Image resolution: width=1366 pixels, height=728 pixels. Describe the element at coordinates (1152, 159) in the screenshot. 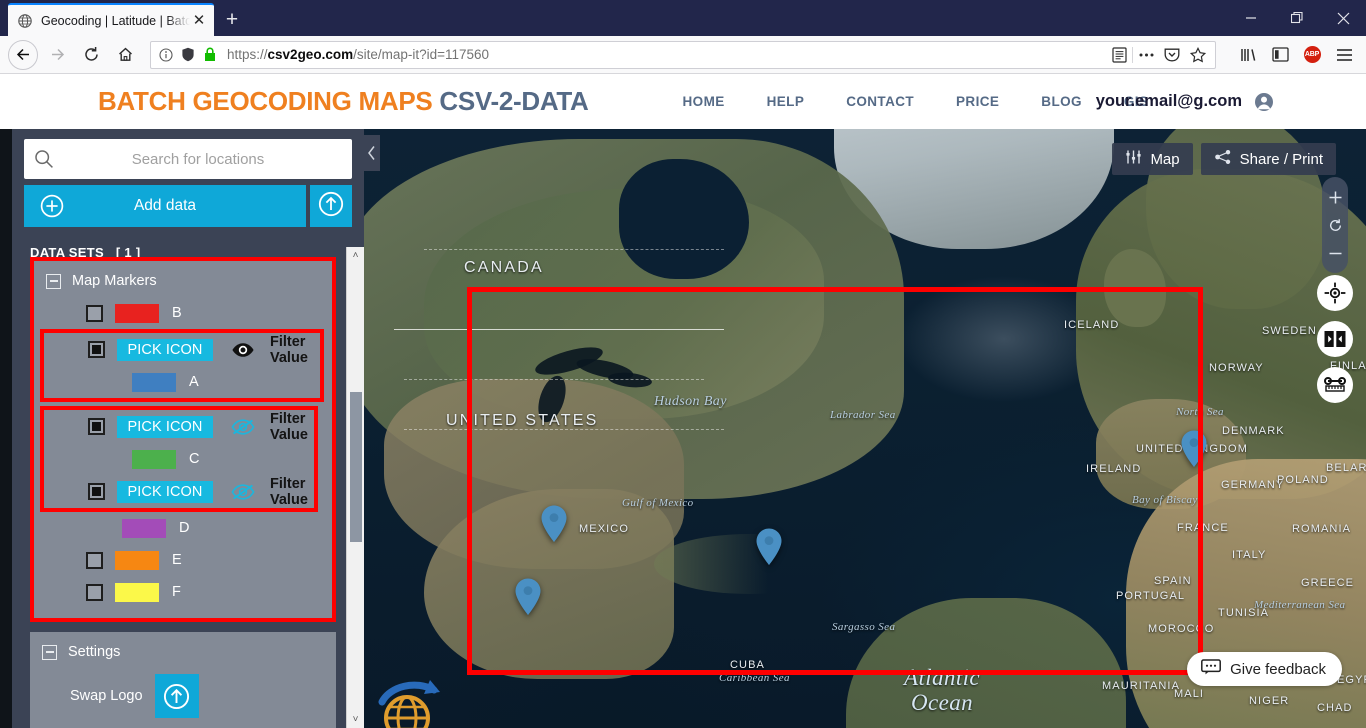

I see `map-style-button: Map` at that location.